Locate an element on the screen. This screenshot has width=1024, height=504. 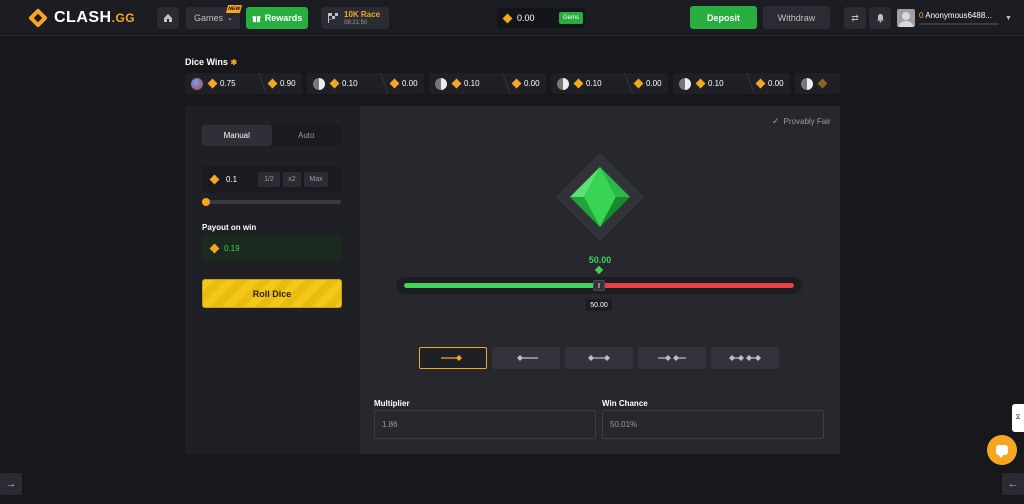
notifications-button is located at coordinates (880, 18).